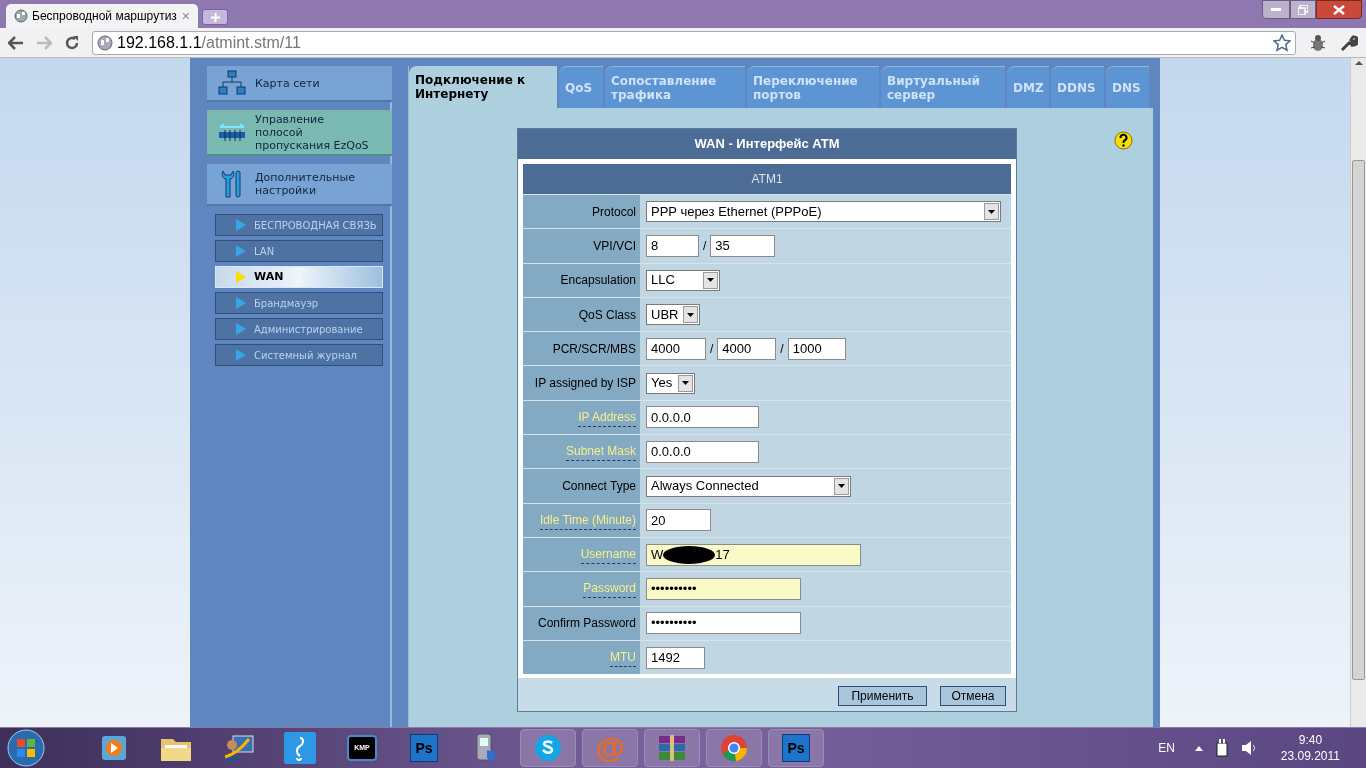 This screenshot has height=768, width=1366. I want to click on archive-books-icon, so click(672, 748).